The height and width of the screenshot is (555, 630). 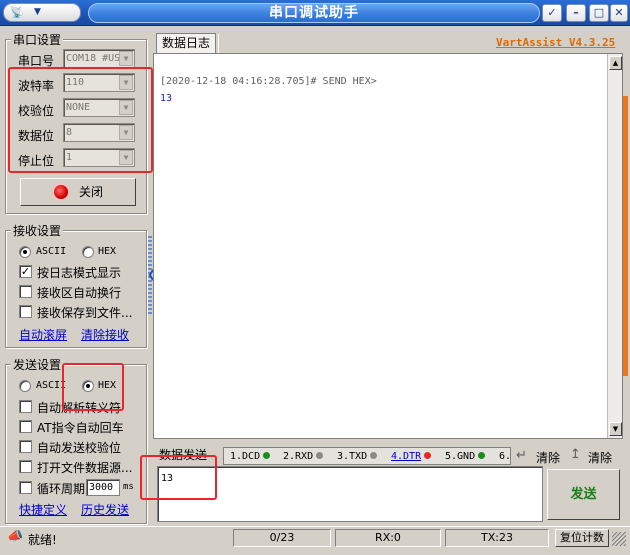 What do you see at coordinates (615, 429) in the screenshot?
I see `scroll-down-icon: ▼` at bounding box center [615, 429].